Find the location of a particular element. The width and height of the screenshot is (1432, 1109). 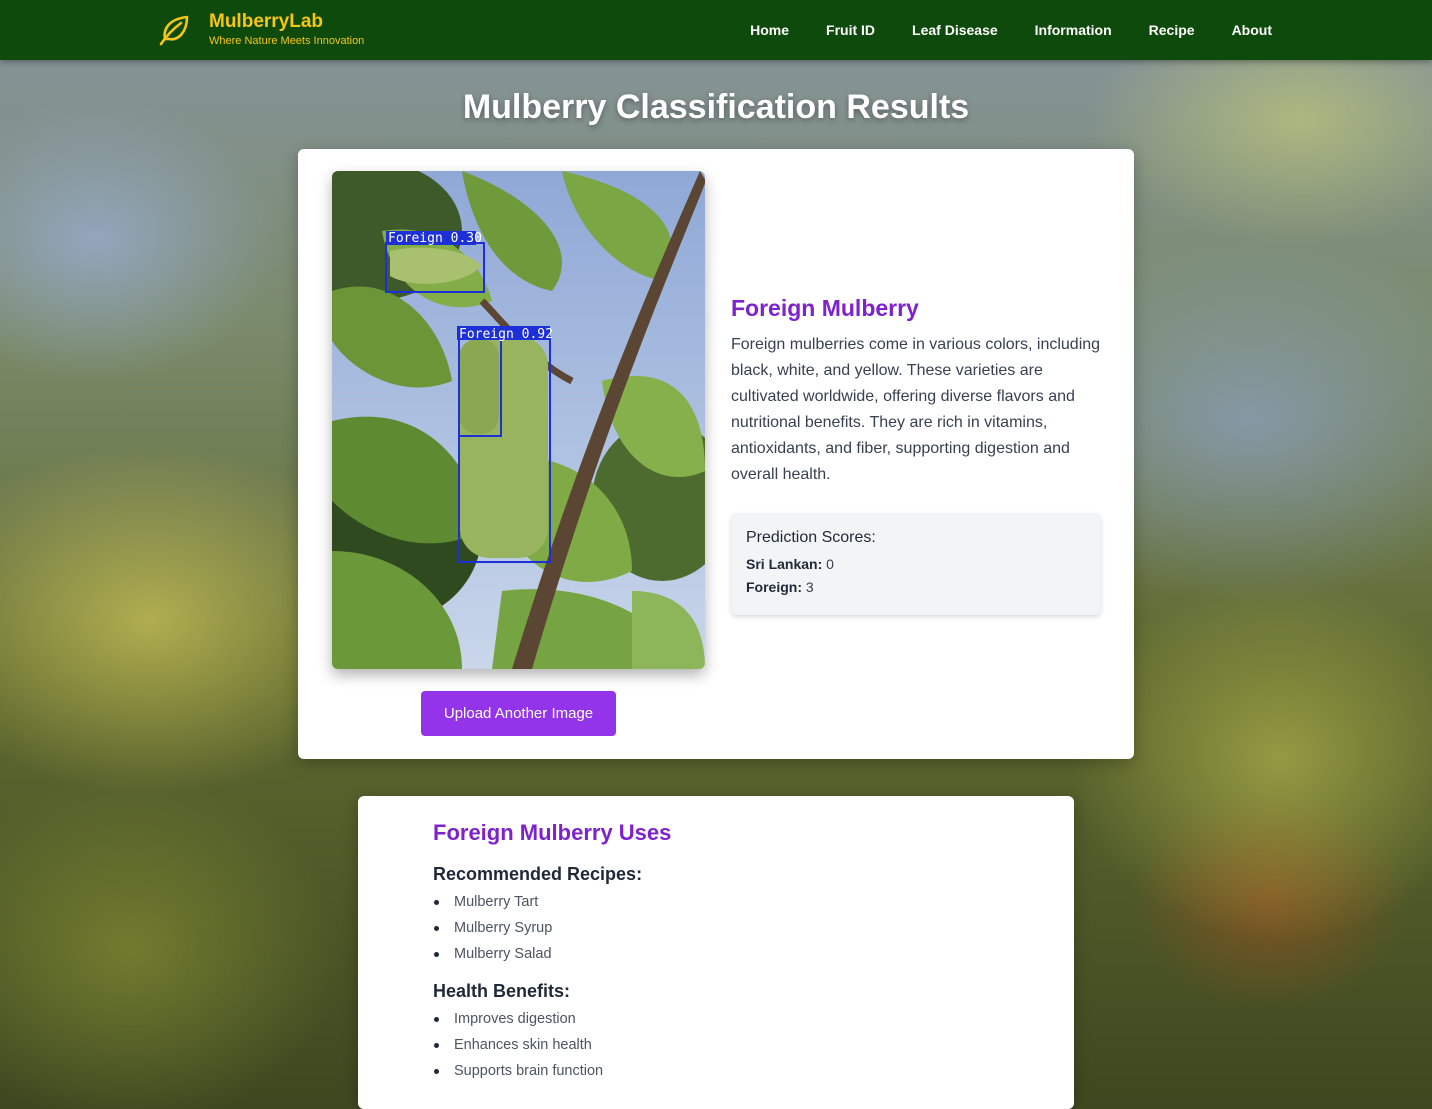

recipes-heading: Recommended Recipes: is located at coordinates (538, 874).